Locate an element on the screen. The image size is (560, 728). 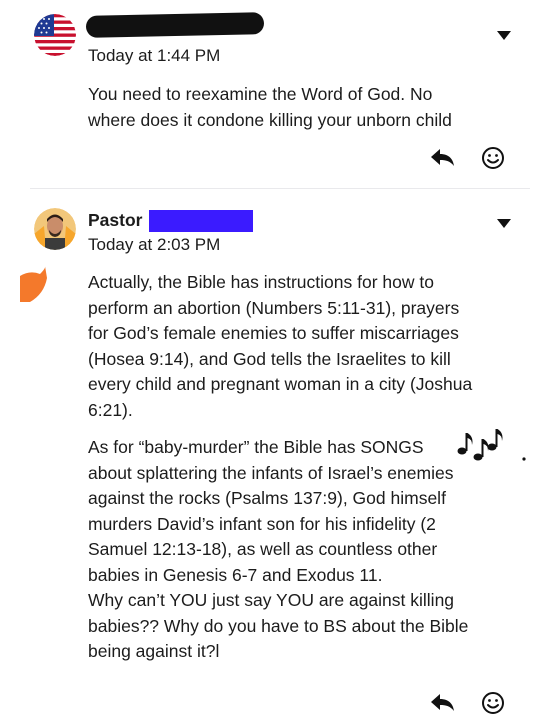
comment-line: 6:21). is located at coordinates (110, 409).